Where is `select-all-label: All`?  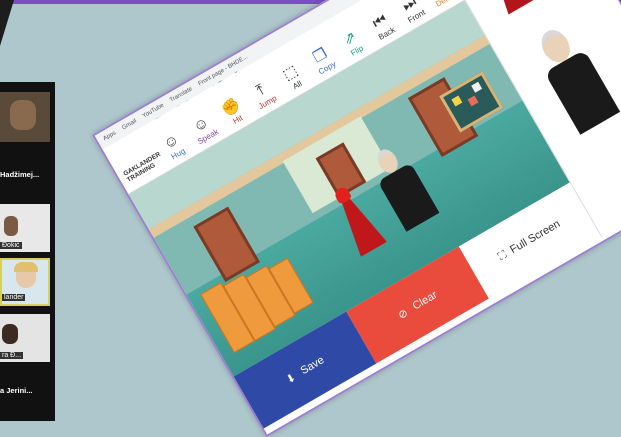 select-all-label: All is located at coordinates (297, 85).